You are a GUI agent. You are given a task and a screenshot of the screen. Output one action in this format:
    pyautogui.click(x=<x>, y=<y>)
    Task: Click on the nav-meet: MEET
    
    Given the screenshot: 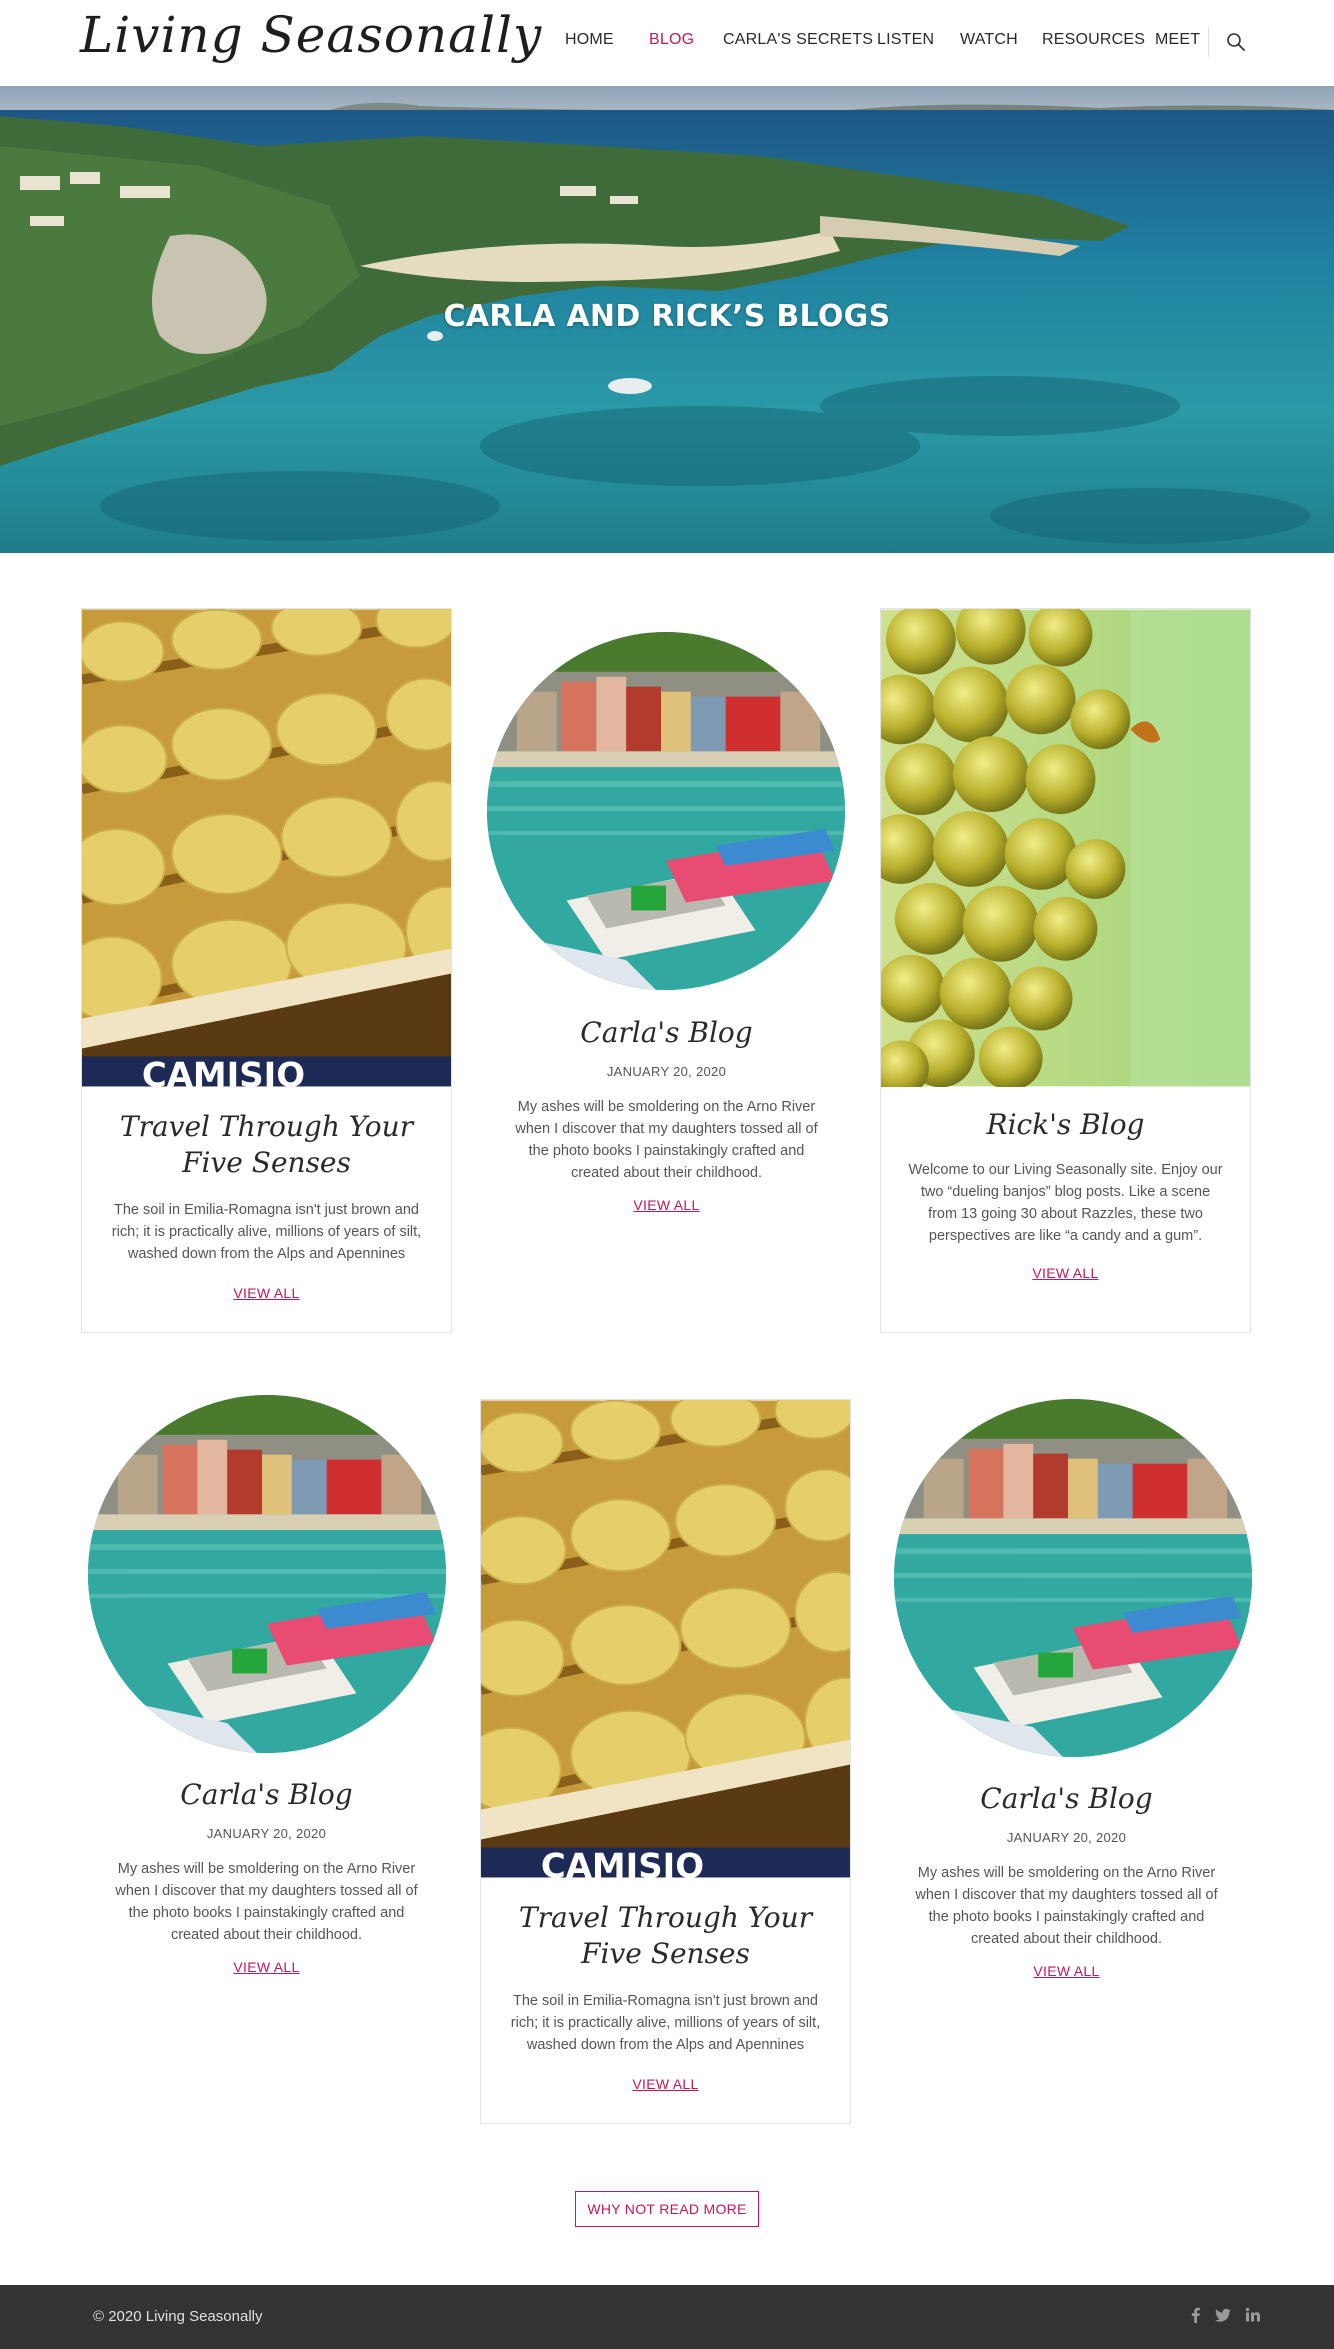 What is the action you would take?
    pyautogui.click(x=1177, y=40)
    